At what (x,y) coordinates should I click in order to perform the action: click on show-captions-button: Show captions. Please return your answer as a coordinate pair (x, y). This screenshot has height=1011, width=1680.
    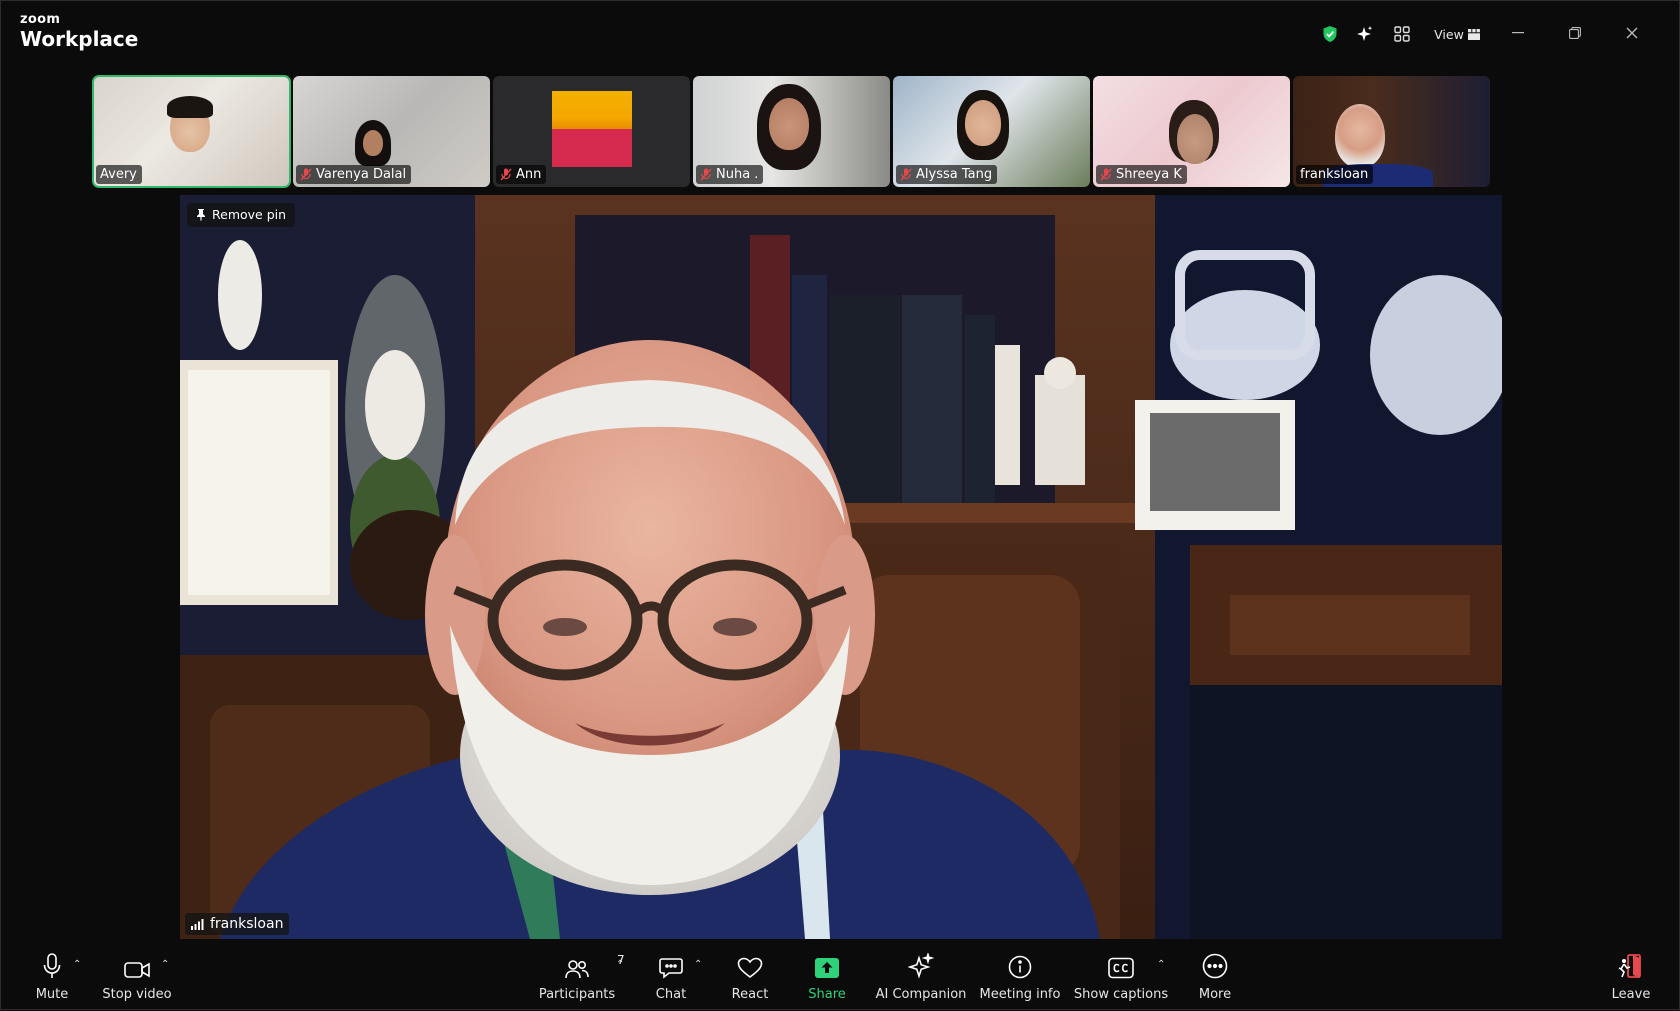
    Looking at the image, I should click on (1121, 978).